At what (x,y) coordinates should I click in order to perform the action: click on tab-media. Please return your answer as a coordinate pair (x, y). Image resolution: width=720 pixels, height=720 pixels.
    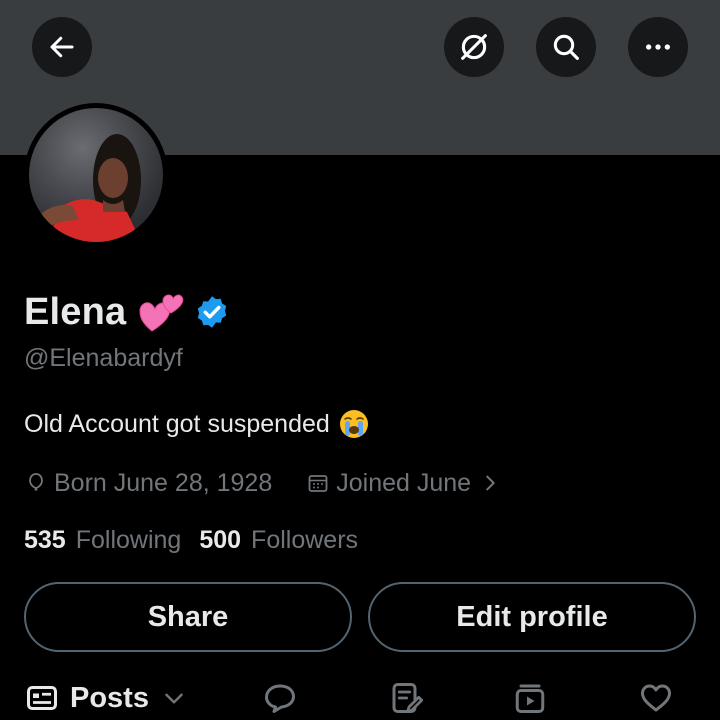
    Looking at the image, I should click on (530, 698).